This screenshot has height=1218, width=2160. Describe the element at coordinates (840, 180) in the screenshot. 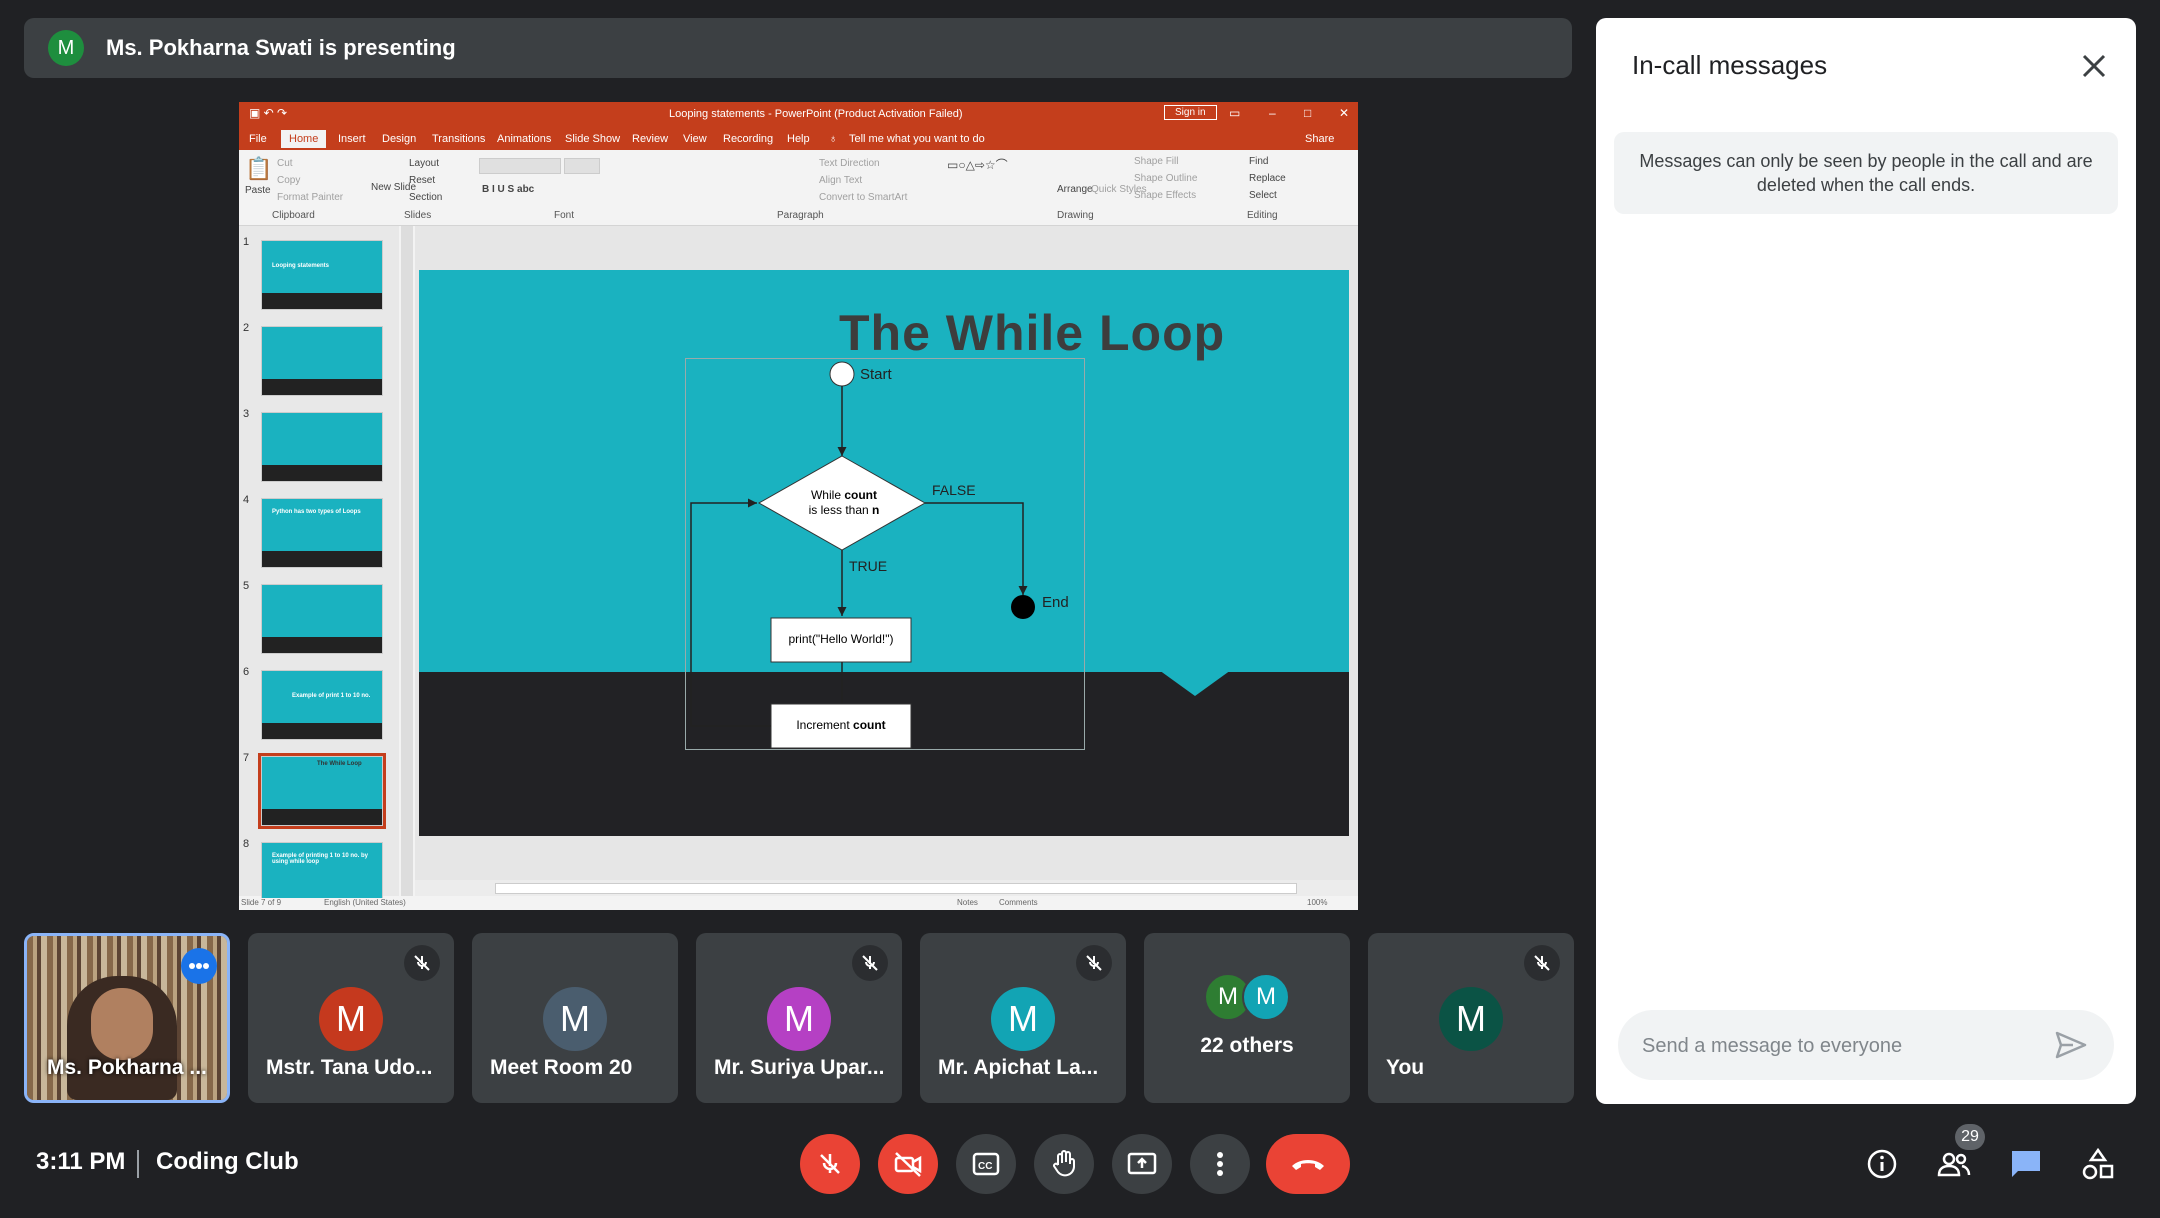

I see `align-text-button: Align Text` at that location.